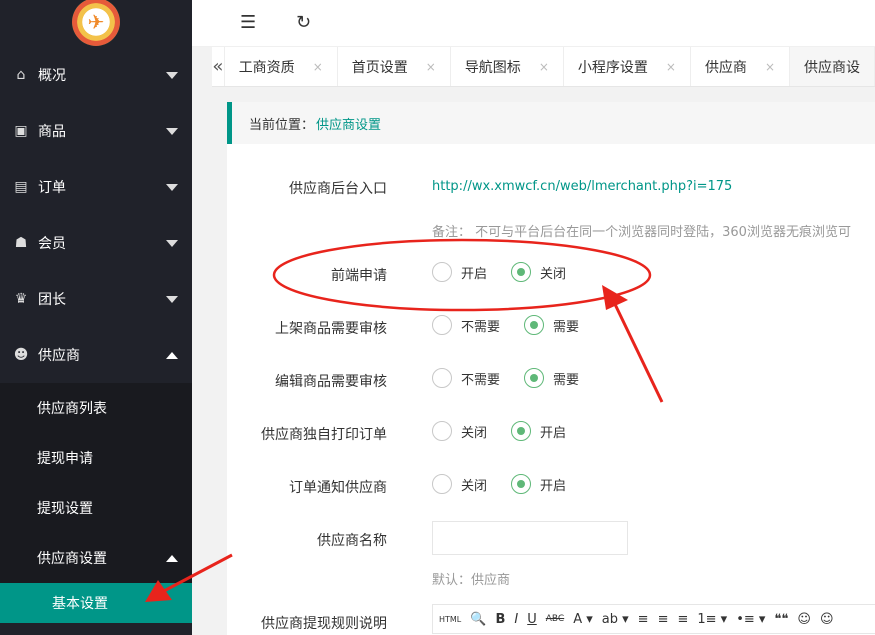  I want to click on sidebar-item-label: 订单, so click(52, 188).